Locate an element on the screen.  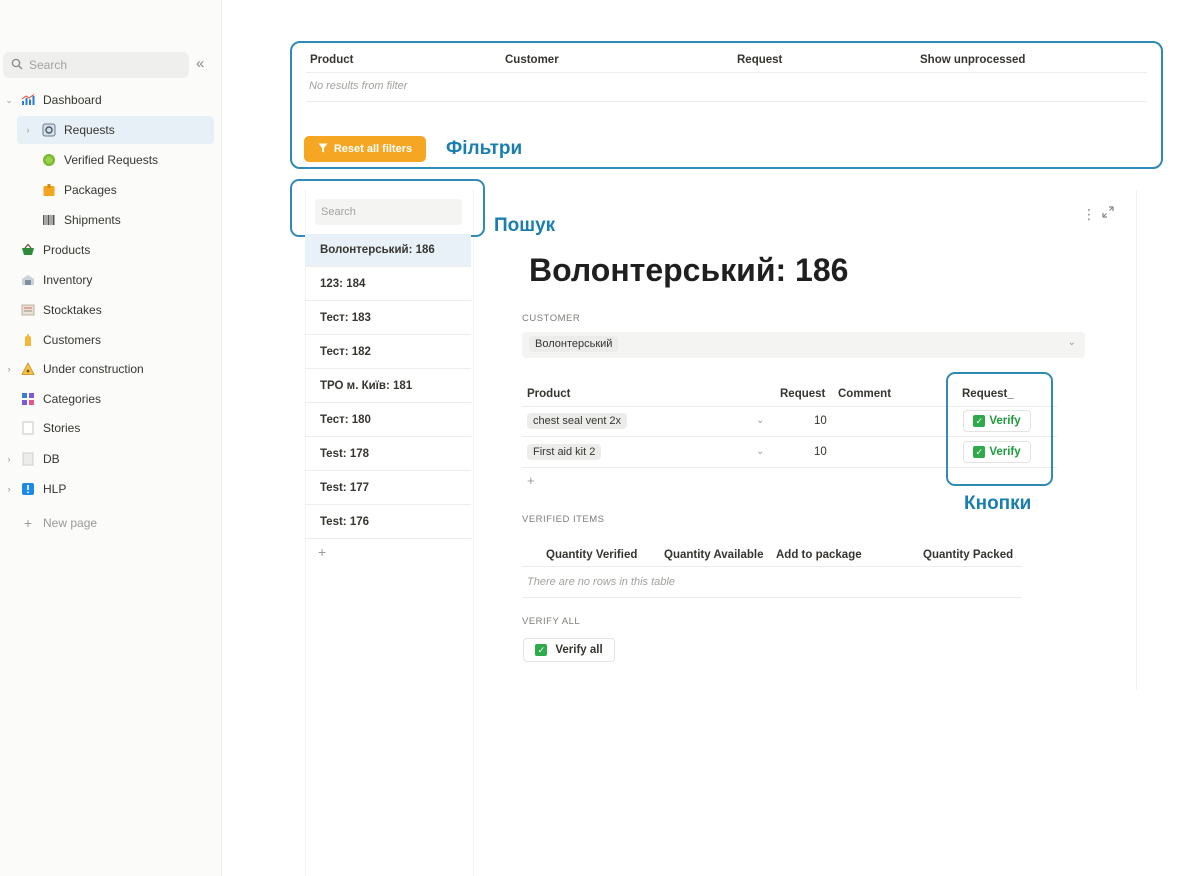
verified-section-label: VERIFIED ITEMS is located at coordinates (563, 519).